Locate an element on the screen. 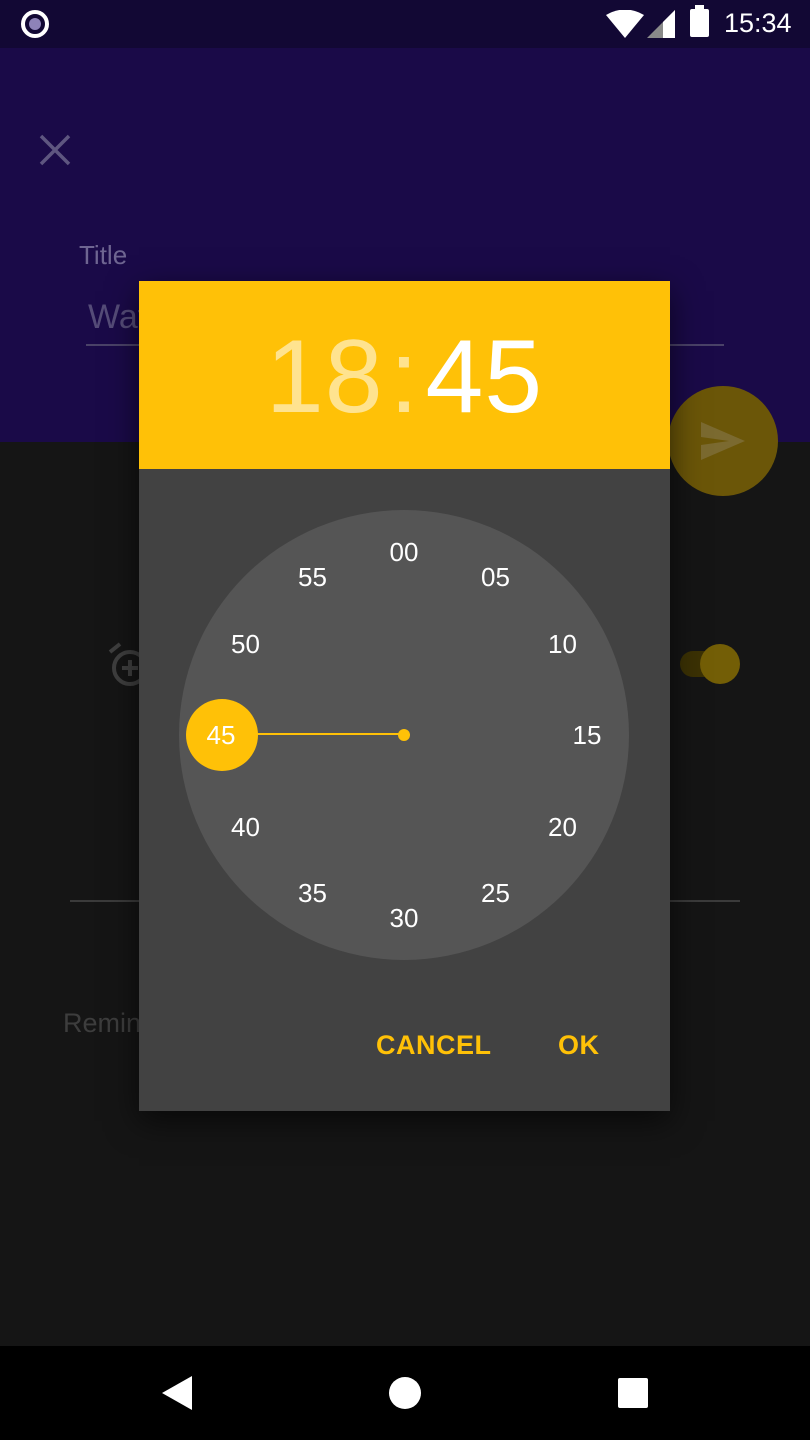  clock-number-10: 10 is located at coordinates (562, 644).